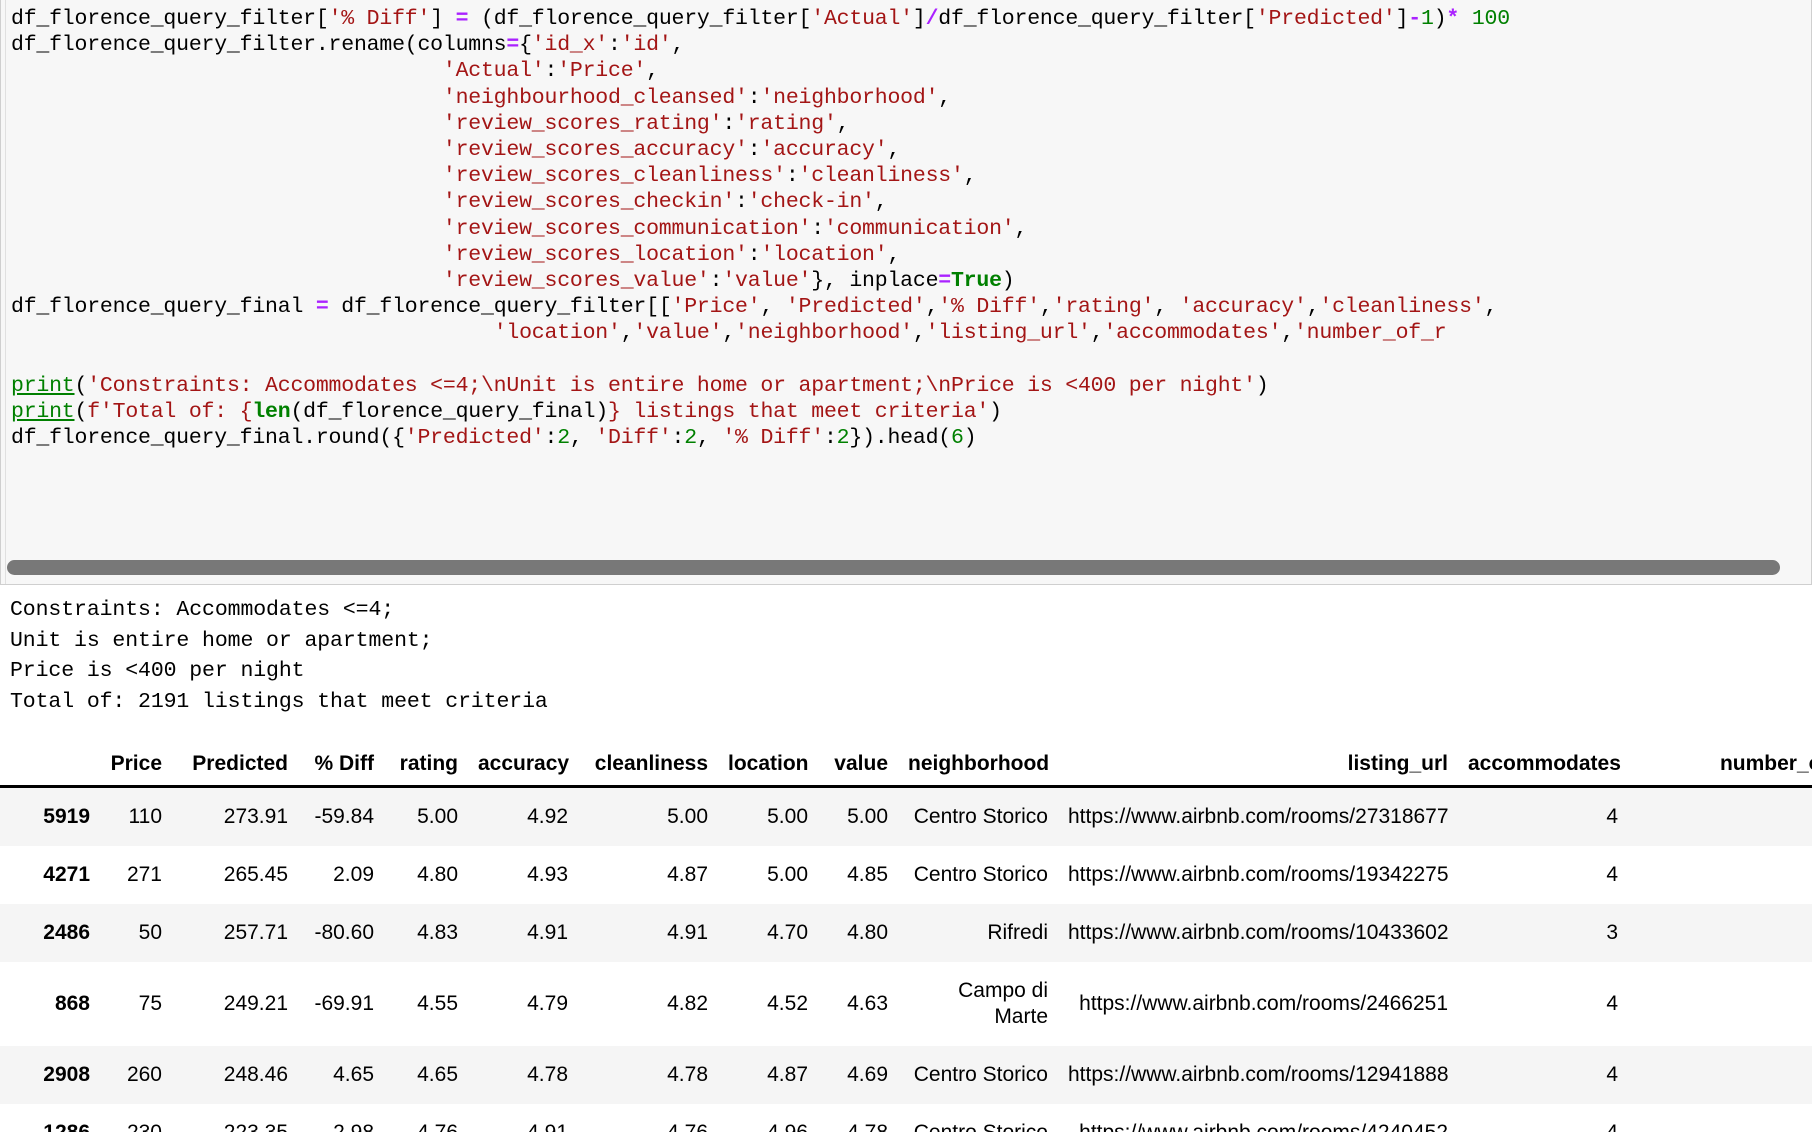  I want to click on cell-location: 4.96, so click(768, 1118).